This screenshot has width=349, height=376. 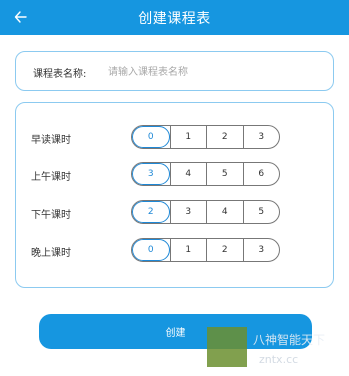 I want to click on morning-selector: 3 4 5 6, so click(x=205, y=174).